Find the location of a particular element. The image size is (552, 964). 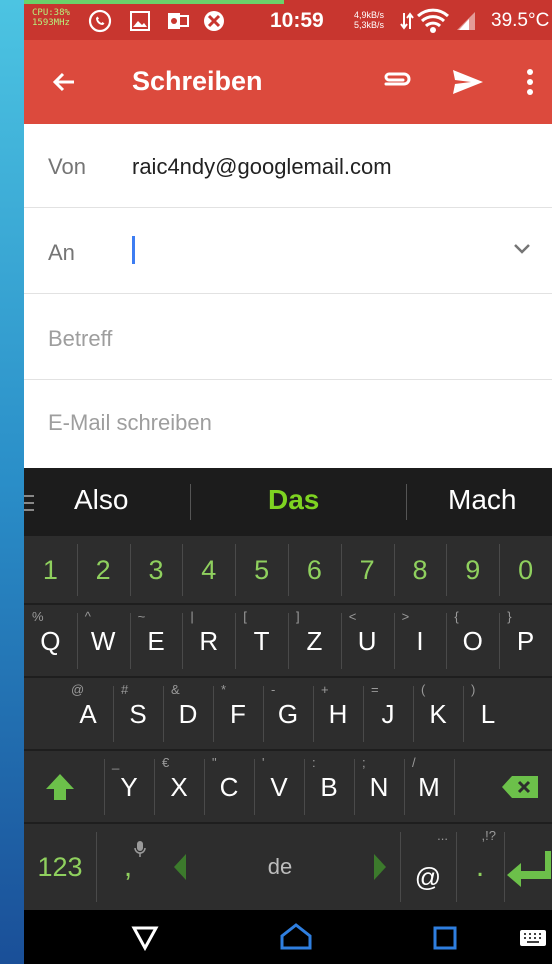

key-f-hint: * is located at coordinates (224, 689).